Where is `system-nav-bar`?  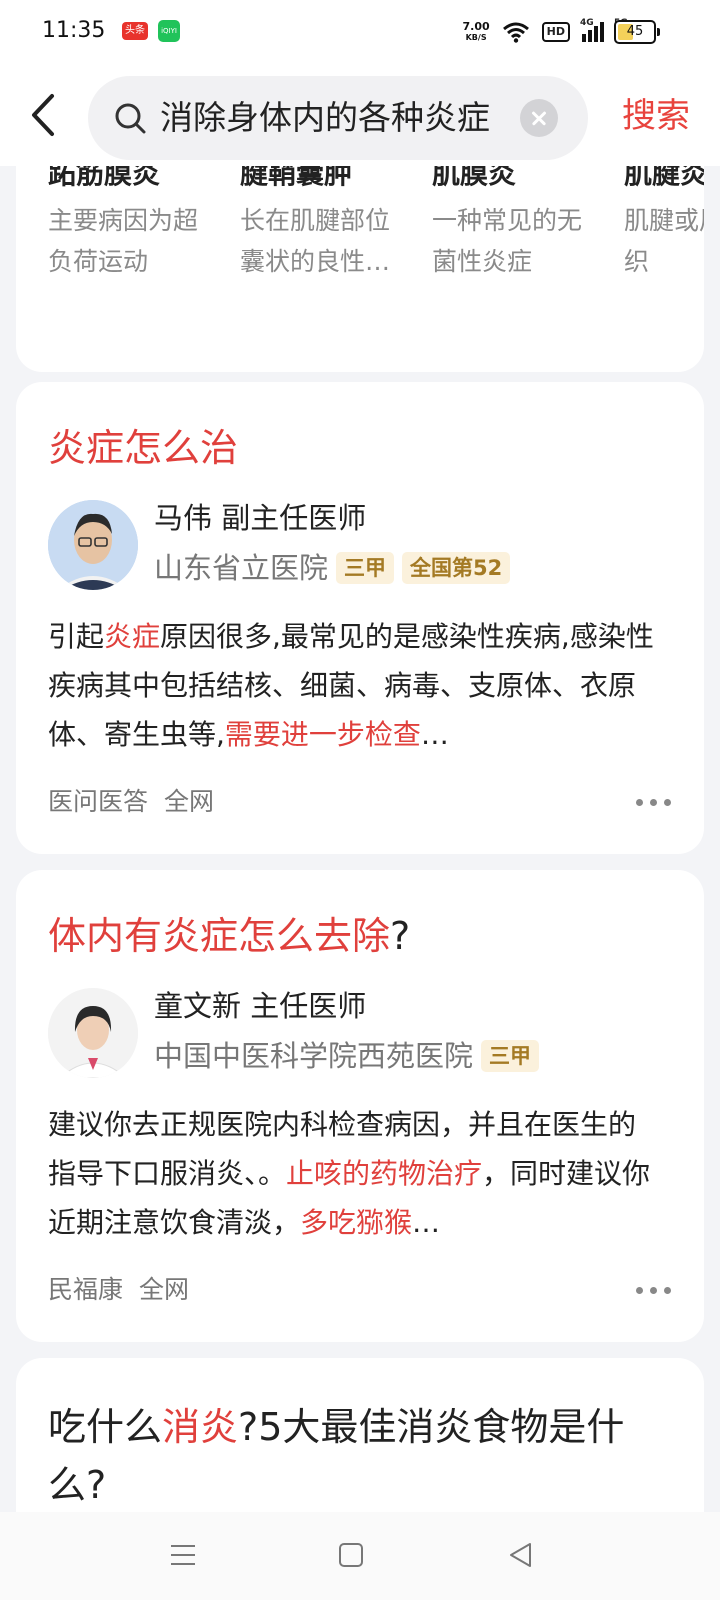
system-nav-bar is located at coordinates (360, 1556).